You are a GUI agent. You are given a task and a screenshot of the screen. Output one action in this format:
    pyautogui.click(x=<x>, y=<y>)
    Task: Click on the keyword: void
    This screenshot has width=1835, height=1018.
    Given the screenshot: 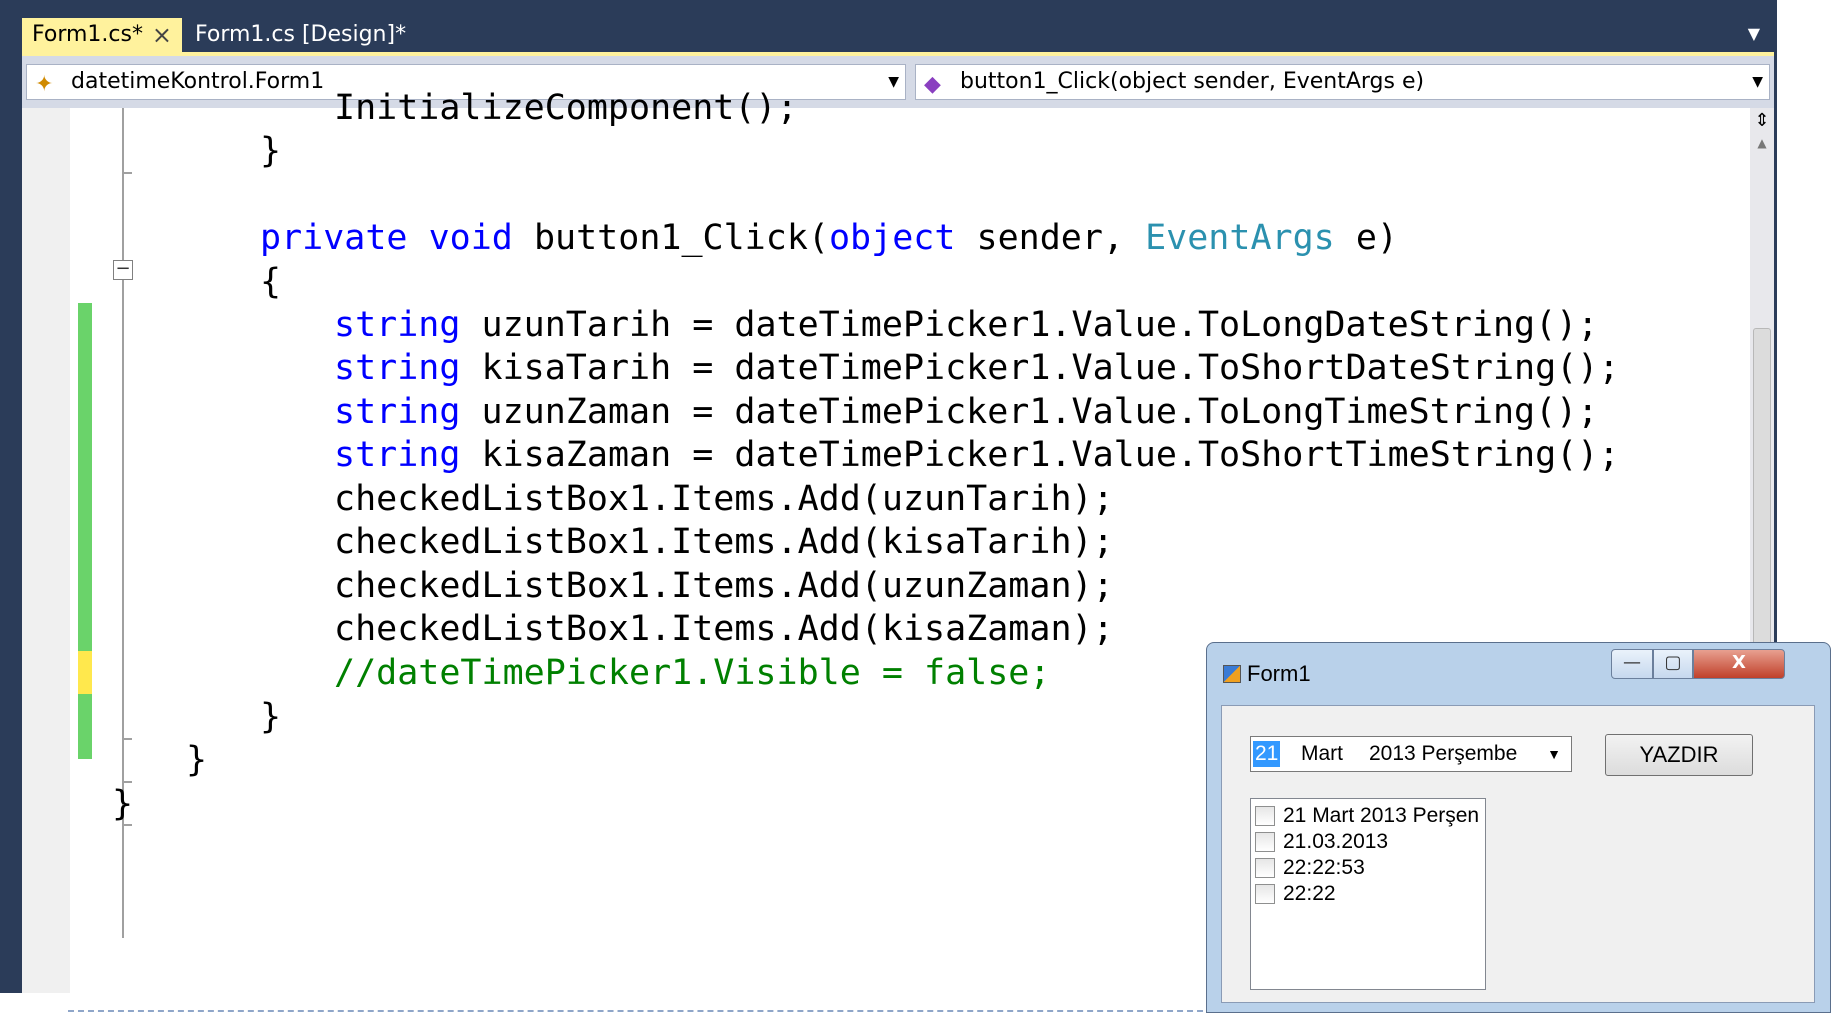 What is the action you would take?
    pyautogui.click(x=470, y=238)
    